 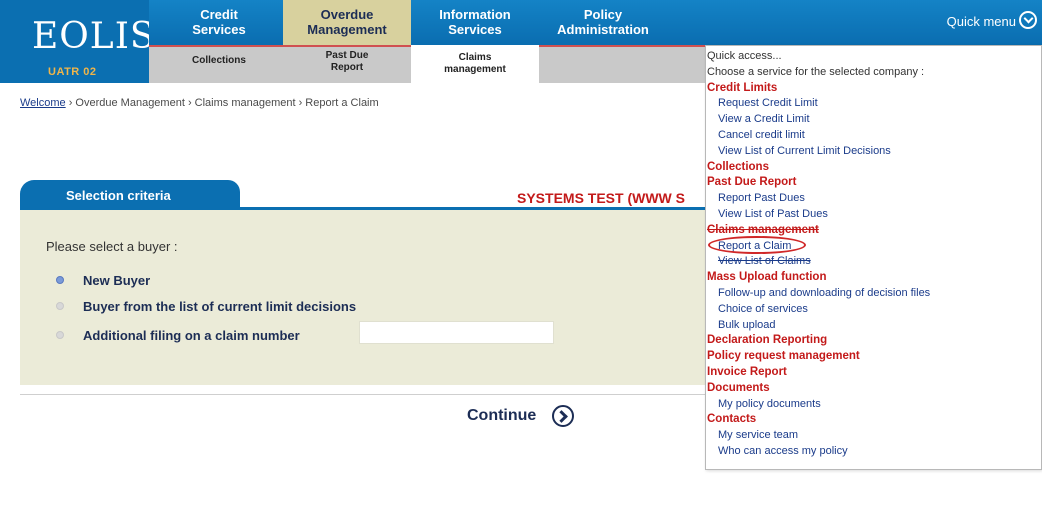 What do you see at coordinates (191, 335) in the screenshot?
I see `option-additional-filing-label: Additional filing on a claim number` at bounding box center [191, 335].